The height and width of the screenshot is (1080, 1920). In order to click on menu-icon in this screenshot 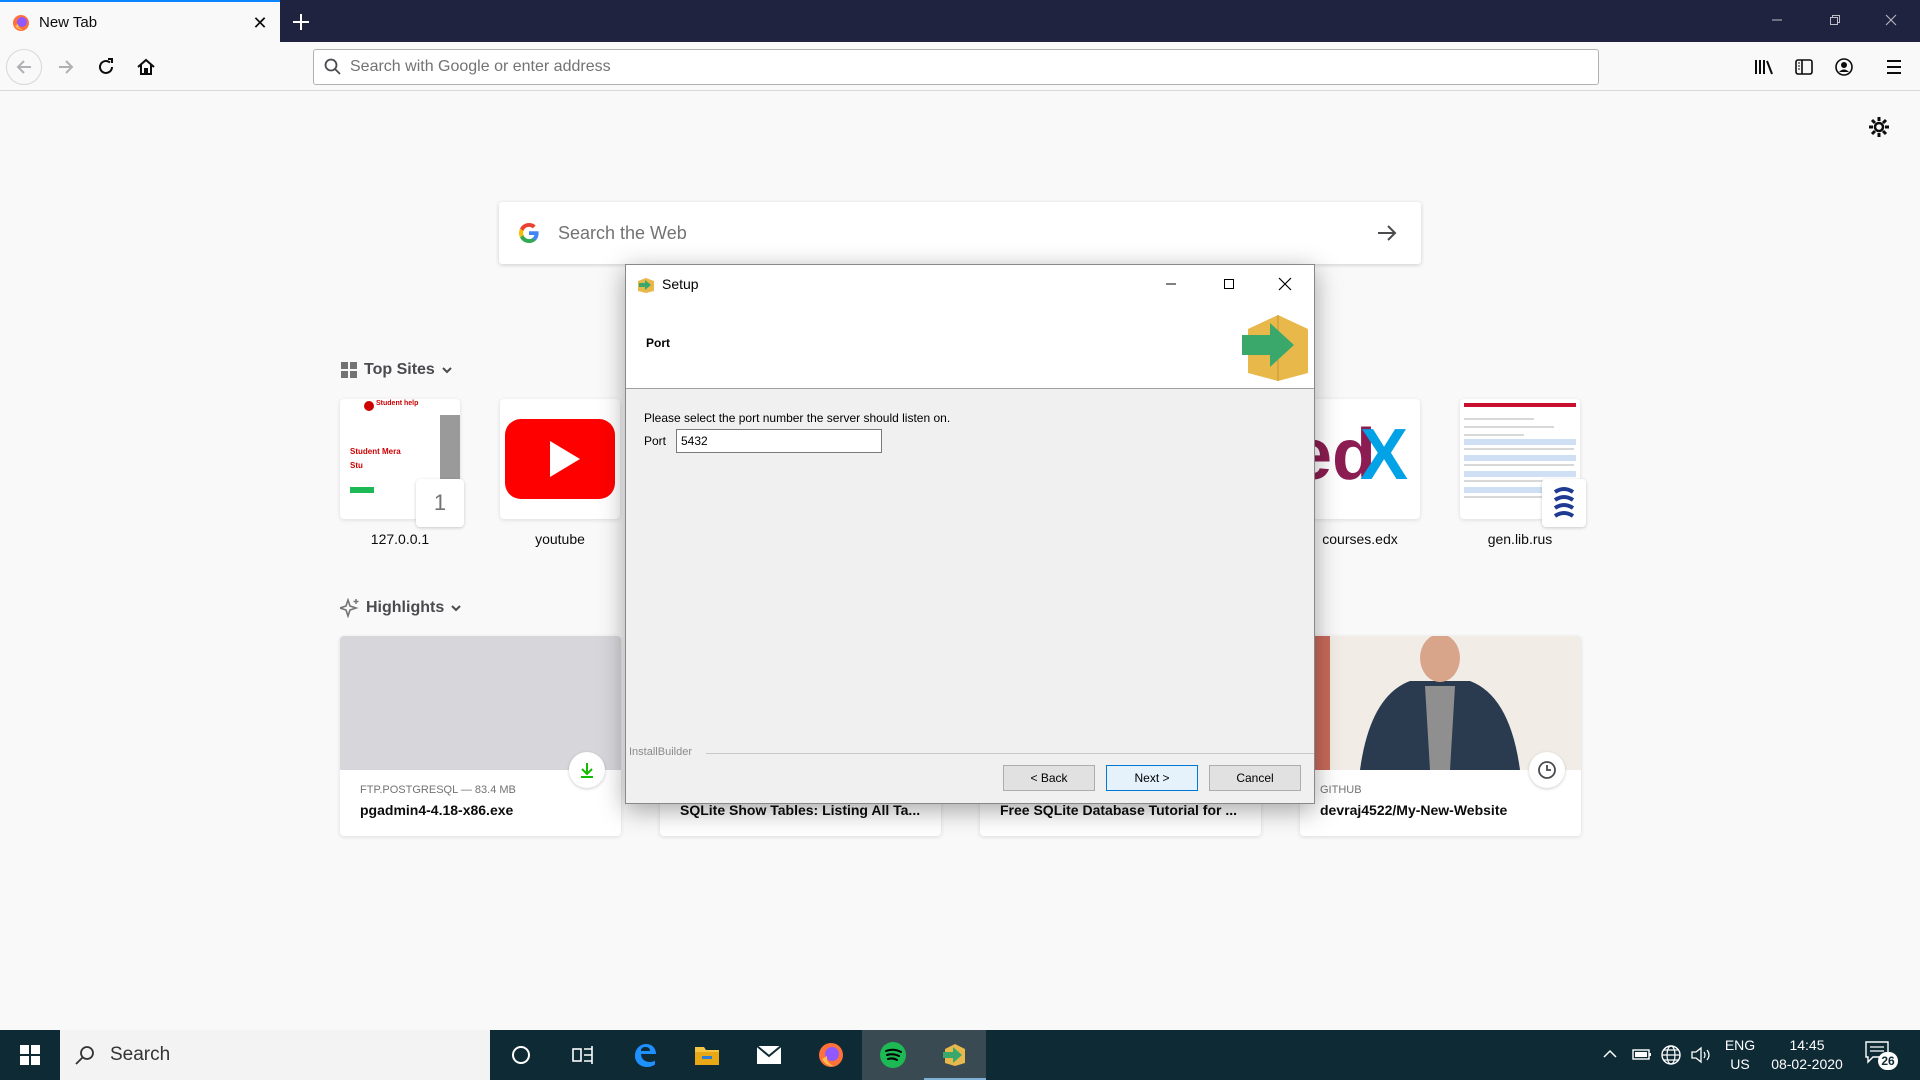, I will do `click(1894, 67)`.